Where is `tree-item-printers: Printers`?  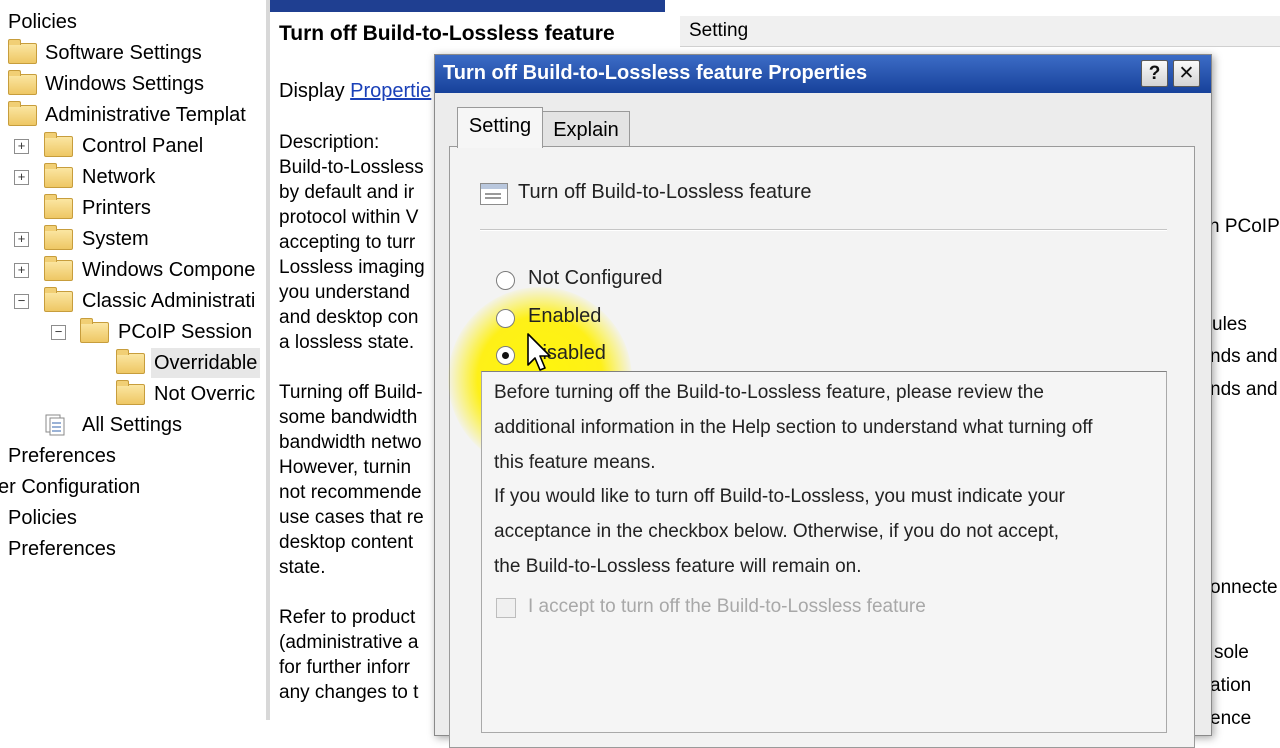 tree-item-printers: Printers is located at coordinates (133, 208).